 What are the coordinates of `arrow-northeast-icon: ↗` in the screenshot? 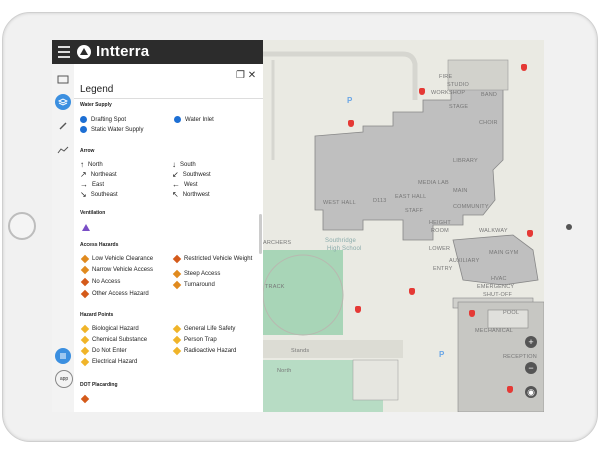 It's located at (83, 174).